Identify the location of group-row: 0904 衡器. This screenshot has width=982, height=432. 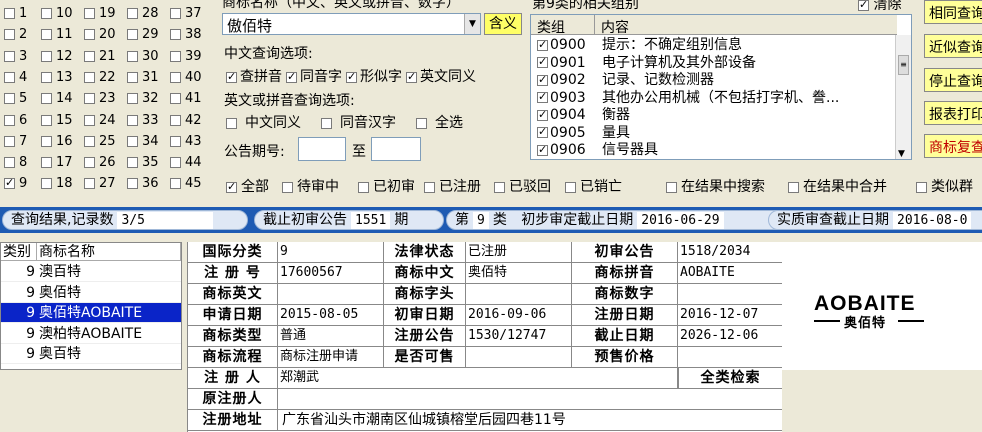
(713, 115).